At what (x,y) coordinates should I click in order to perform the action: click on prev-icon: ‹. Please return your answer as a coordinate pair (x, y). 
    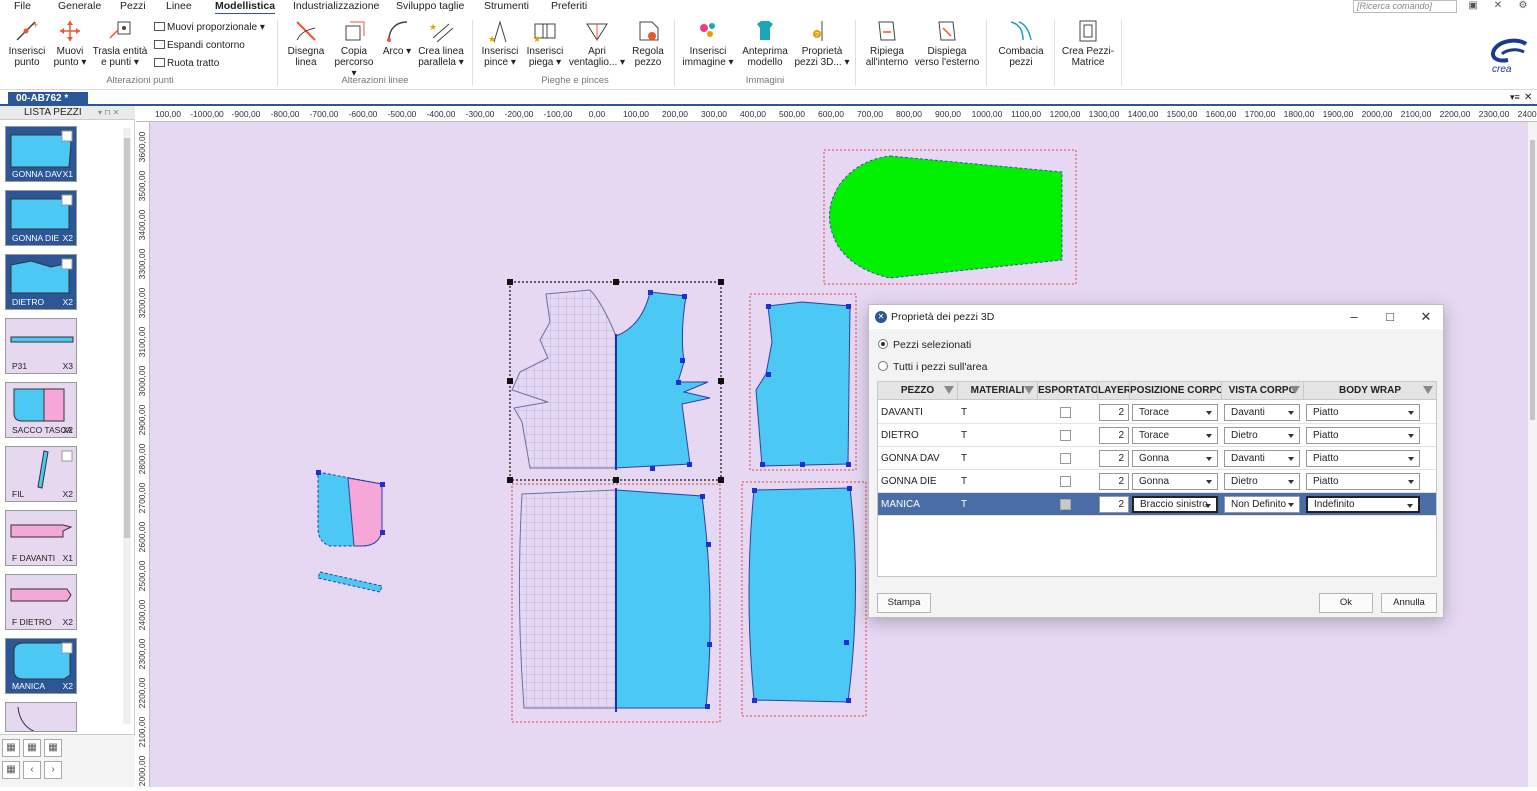
    Looking at the image, I should click on (32, 770).